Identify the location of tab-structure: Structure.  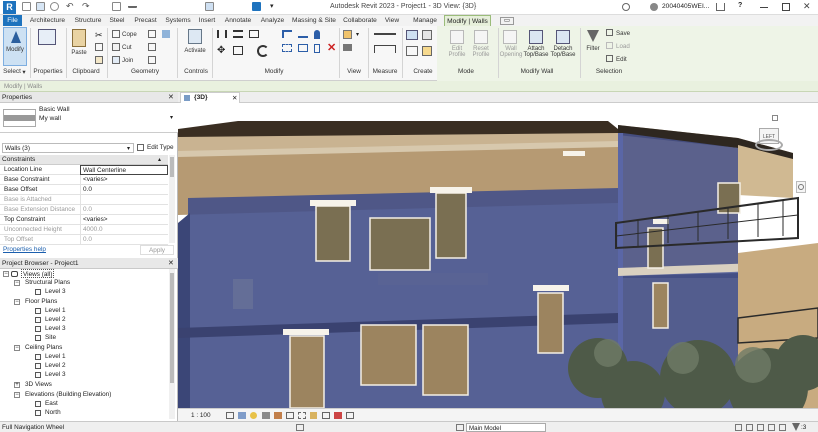
(88, 20).